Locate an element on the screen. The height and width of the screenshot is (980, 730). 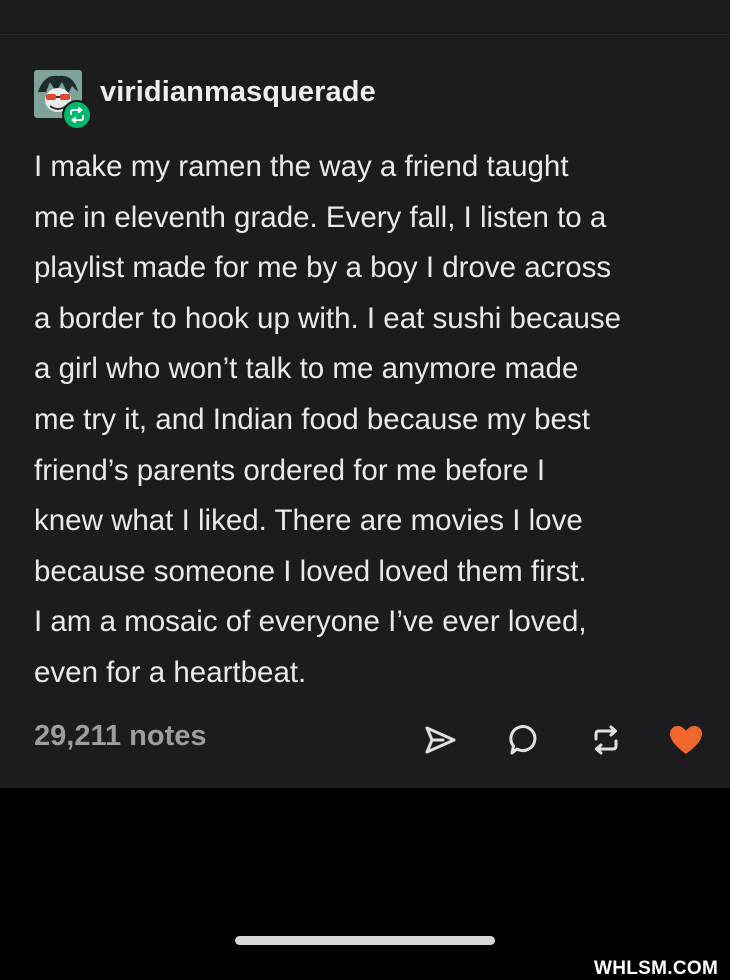
post-body-line: friend’s parents ordered for me before I is located at coordinates (290, 470).